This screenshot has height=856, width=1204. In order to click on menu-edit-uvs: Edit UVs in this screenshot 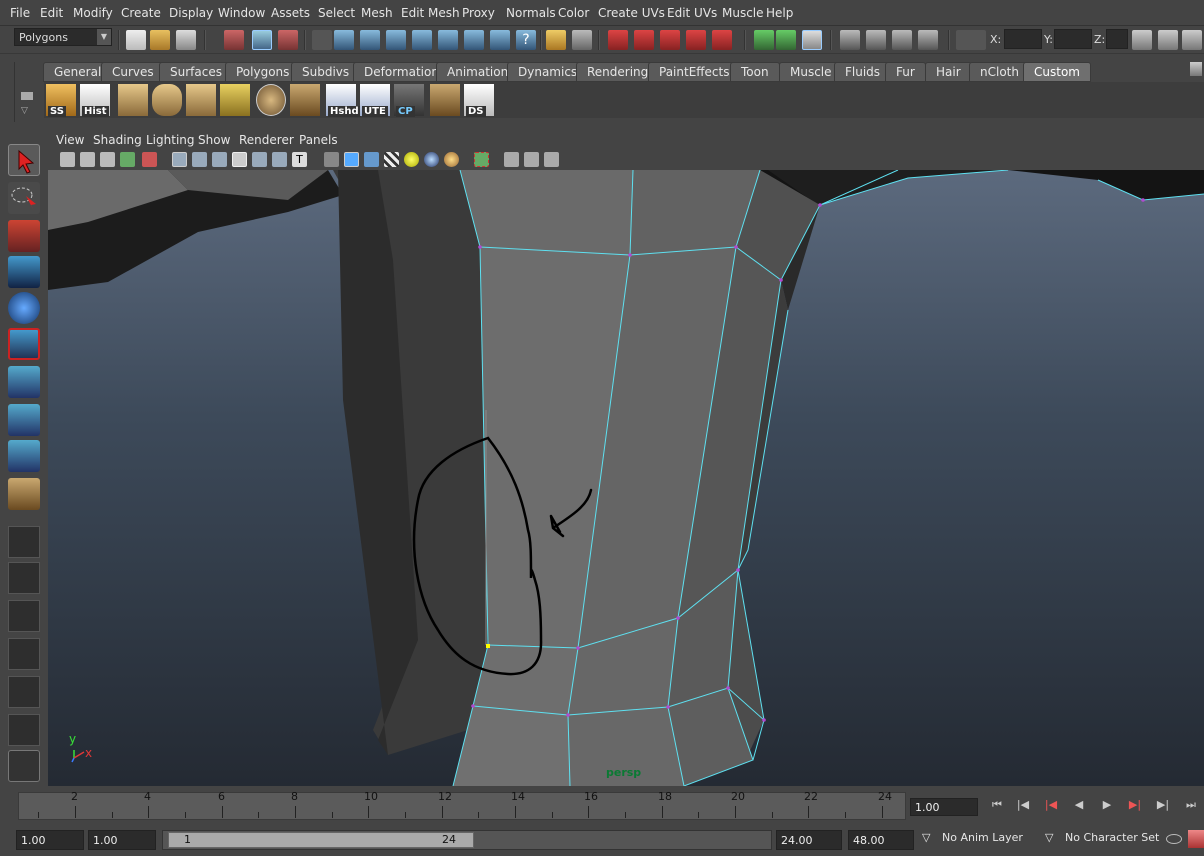, I will do `click(692, 13)`.